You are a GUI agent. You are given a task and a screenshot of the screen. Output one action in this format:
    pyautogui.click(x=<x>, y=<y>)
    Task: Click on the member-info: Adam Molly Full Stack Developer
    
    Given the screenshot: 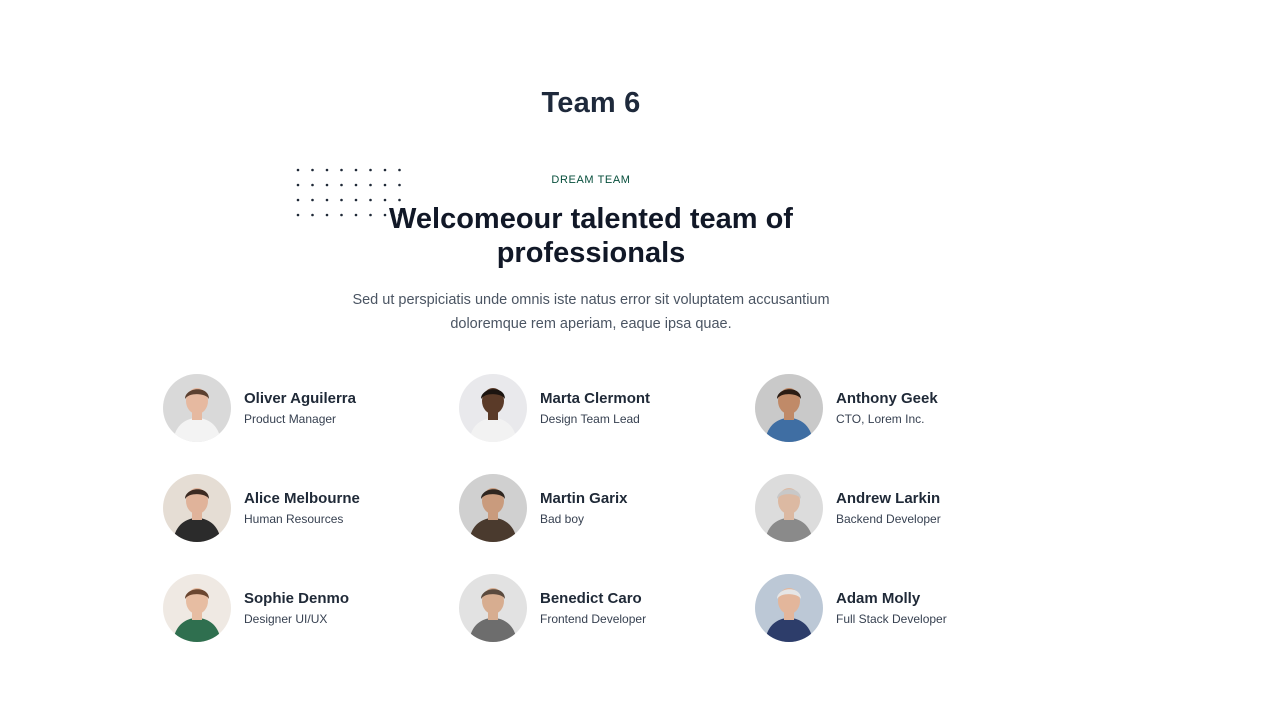 What is the action you would take?
    pyautogui.click(x=891, y=600)
    